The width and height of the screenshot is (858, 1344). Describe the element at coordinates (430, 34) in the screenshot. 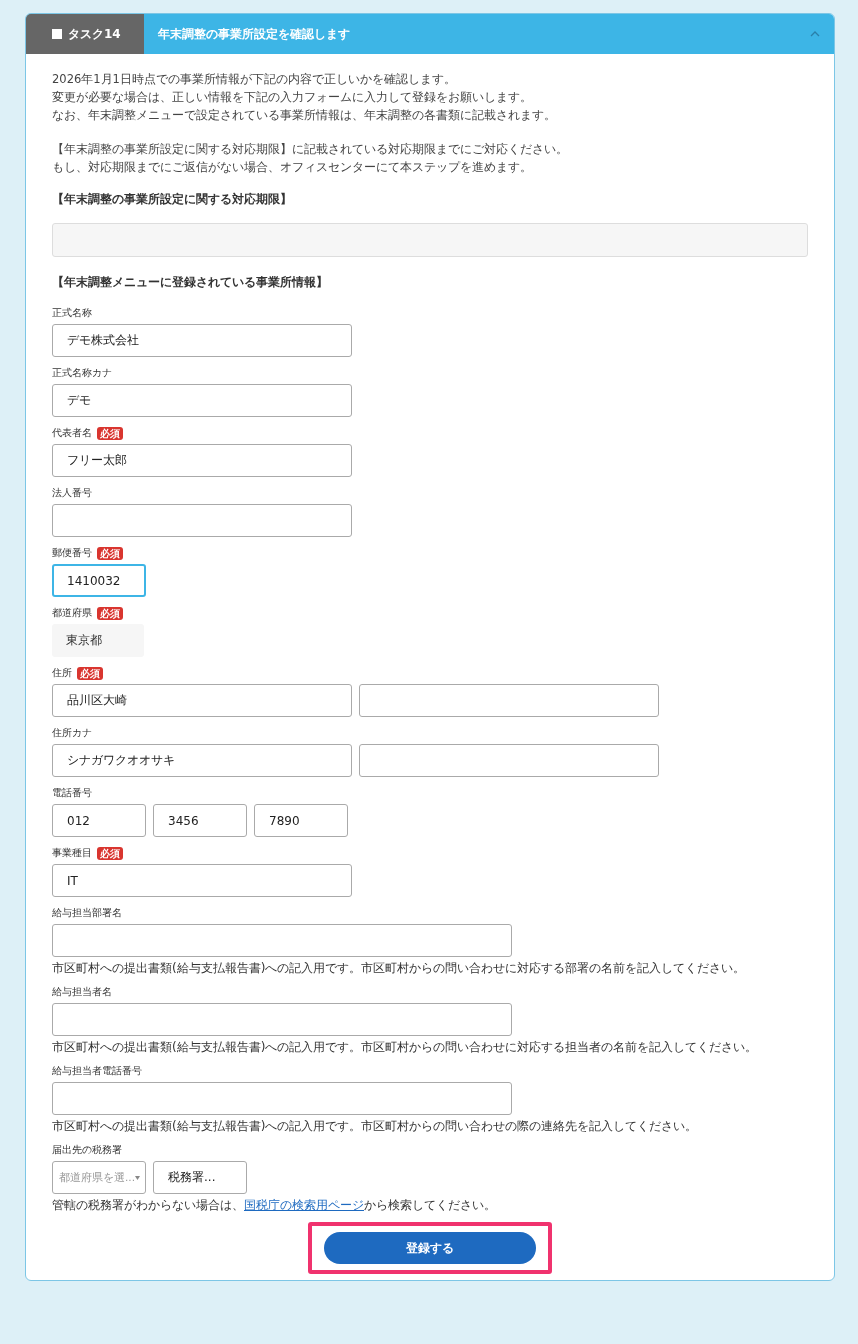

I see `task-header: タスク14 年末調整の事業所設定を確認します` at that location.